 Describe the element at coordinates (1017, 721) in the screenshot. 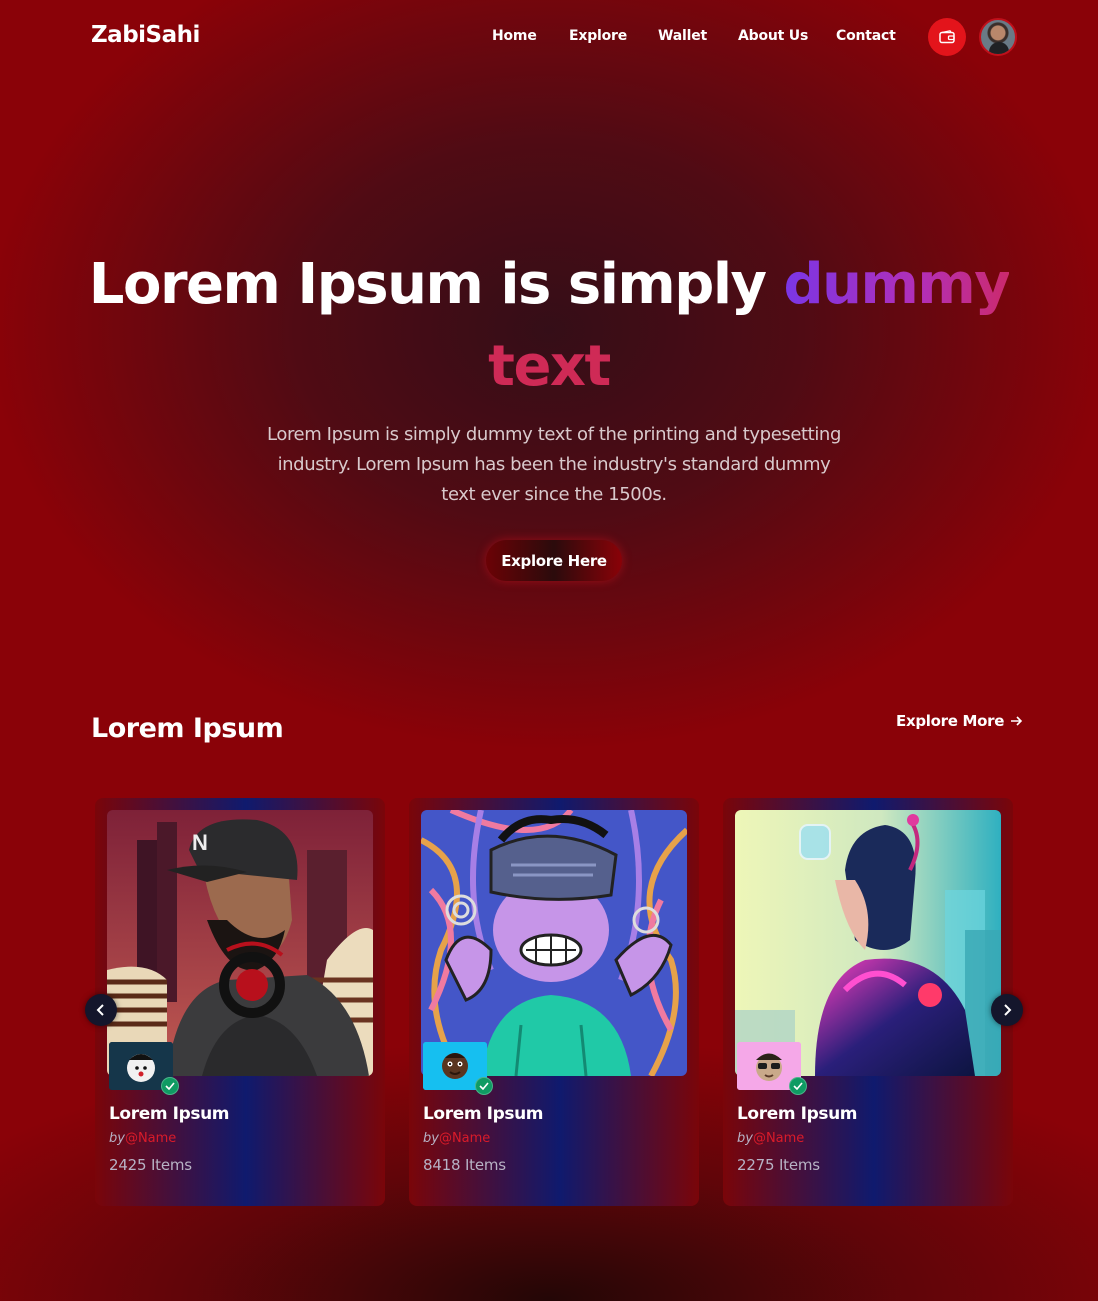

I see `arrow-right-icon` at that location.